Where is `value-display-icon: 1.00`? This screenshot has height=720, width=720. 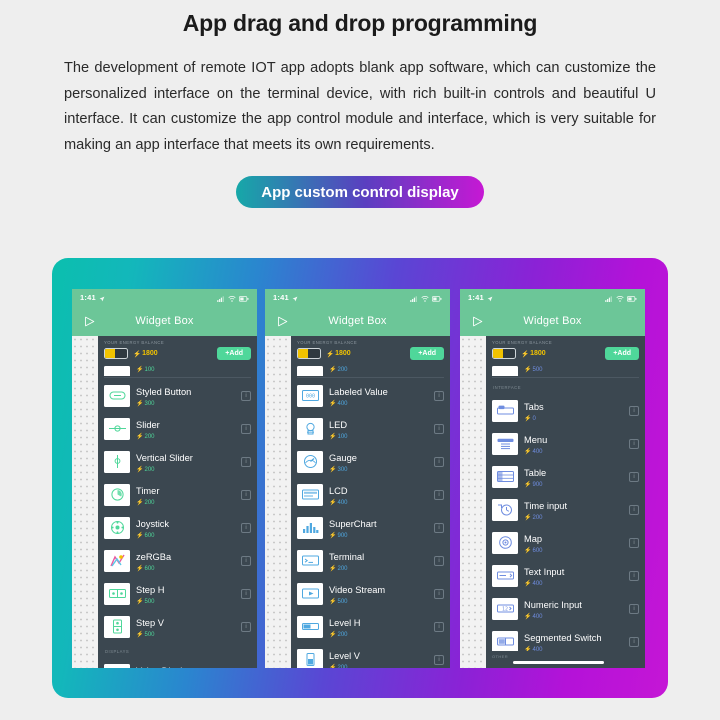
value-display-icon: 1.00 is located at coordinates (117, 665).